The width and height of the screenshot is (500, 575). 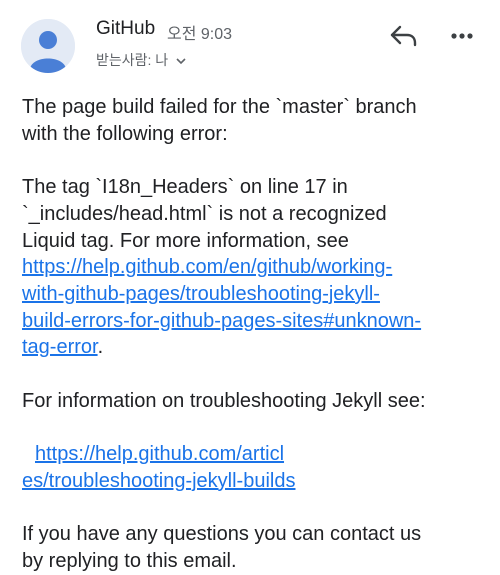 I want to click on more-horizontal-icon, so click(x=462, y=36).